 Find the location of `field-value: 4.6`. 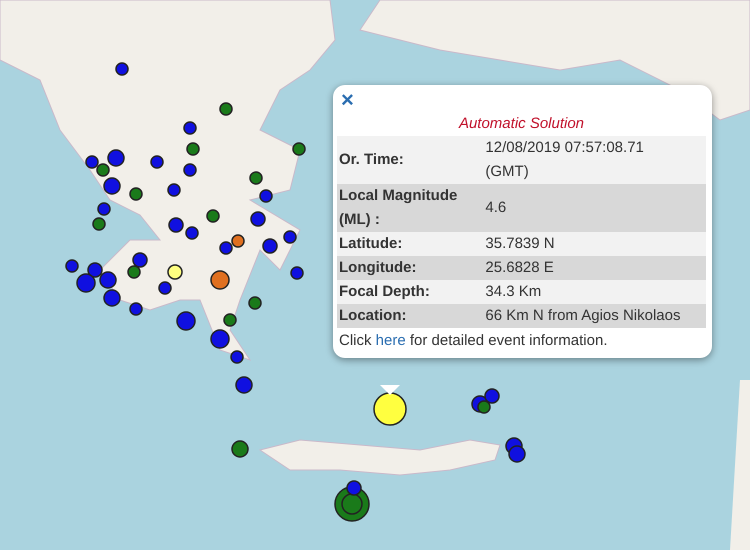

field-value: 4.6 is located at coordinates (594, 208).